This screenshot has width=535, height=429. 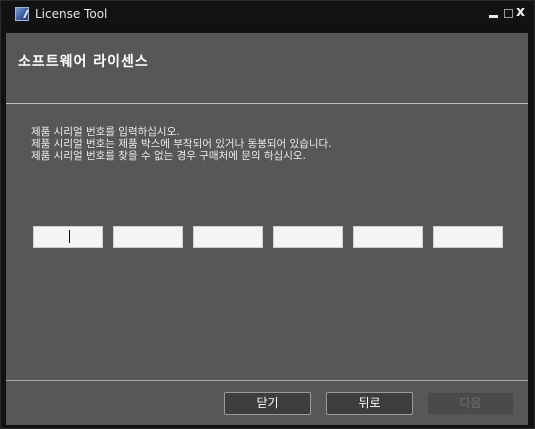 I want to click on page-title: 소프트웨어 라이센스, so click(x=83, y=62).